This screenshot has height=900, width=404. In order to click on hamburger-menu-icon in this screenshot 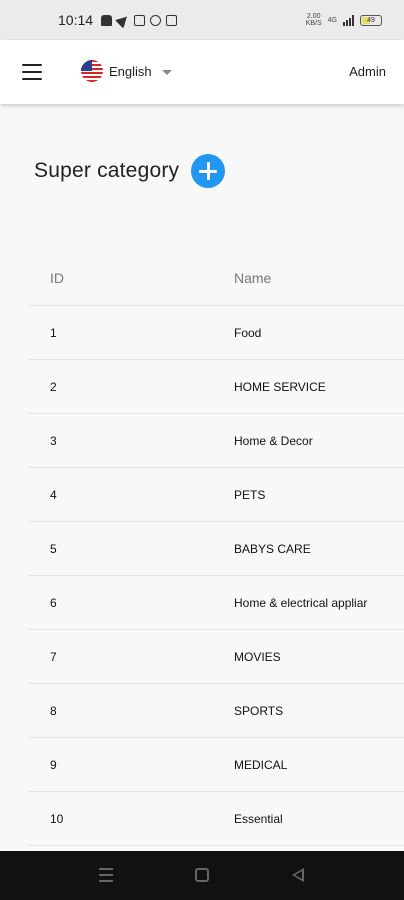, I will do `click(32, 72)`.